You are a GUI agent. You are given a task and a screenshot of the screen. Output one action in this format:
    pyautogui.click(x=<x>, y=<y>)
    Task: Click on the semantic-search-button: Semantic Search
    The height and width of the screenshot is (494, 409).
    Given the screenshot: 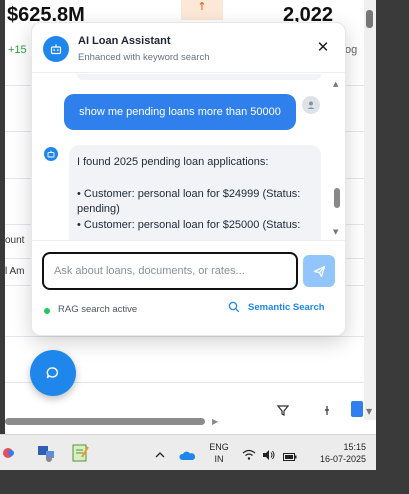 What is the action you would take?
    pyautogui.click(x=276, y=307)
    